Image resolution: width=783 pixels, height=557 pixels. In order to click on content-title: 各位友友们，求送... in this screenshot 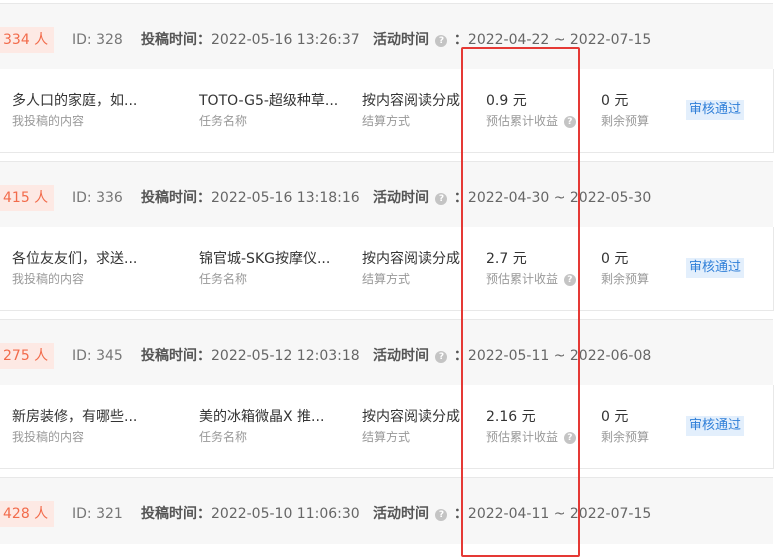, I will do `click(74, 259)`.